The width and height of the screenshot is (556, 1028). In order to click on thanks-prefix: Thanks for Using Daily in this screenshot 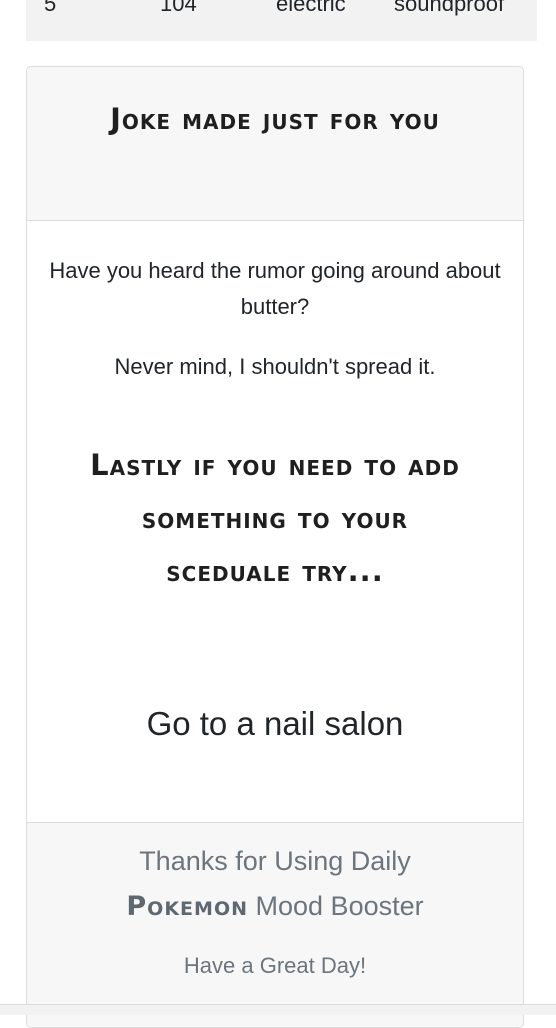, I will do `click(275, 861)`.